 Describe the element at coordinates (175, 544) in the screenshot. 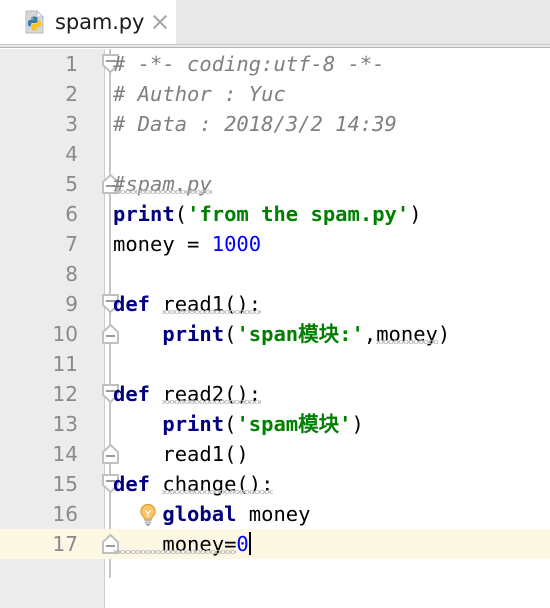

I see `token-plain: money=` at that location.